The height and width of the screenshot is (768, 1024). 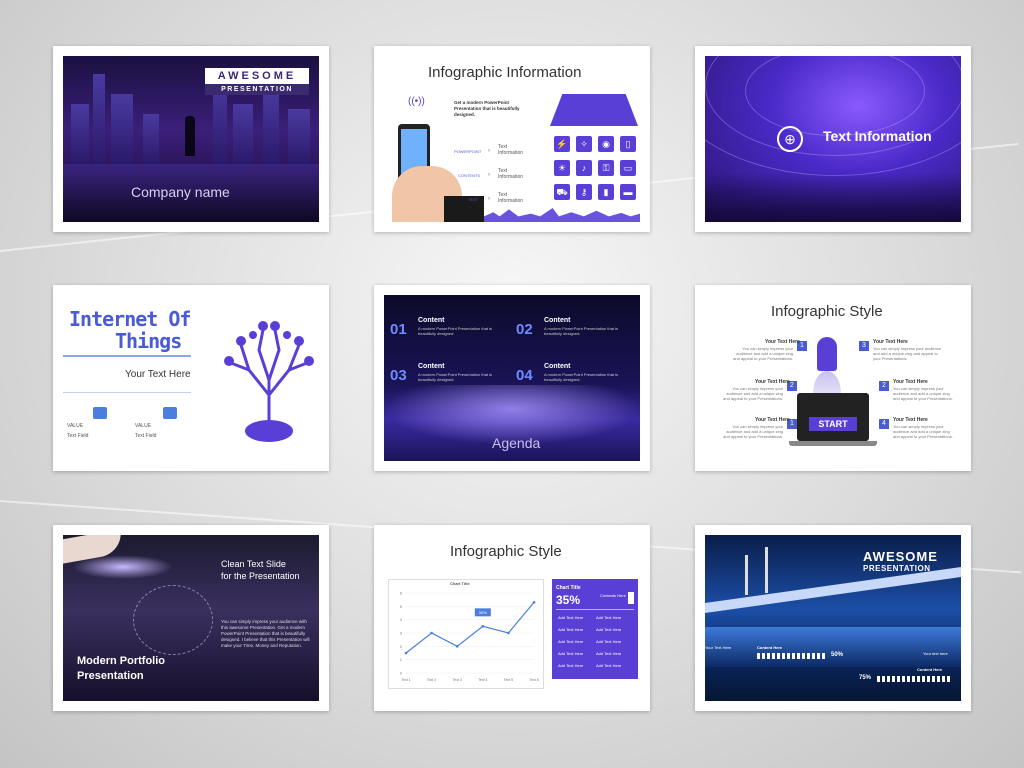 What do you see at coordinates (562, 168) in the screenshot?
I see `bulb-icon: ☀` at bounding box center [562, 168].